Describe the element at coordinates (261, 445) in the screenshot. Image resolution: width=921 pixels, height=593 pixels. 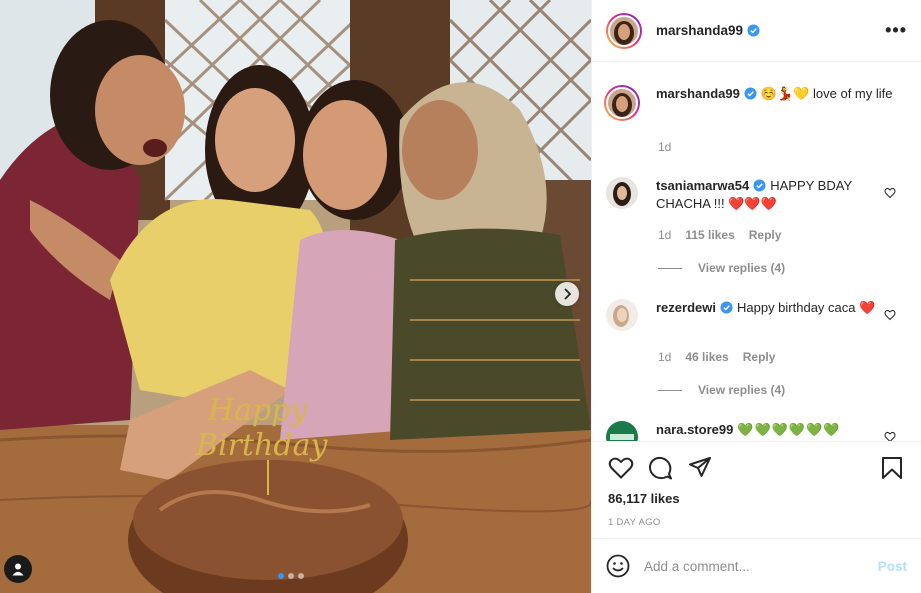
I see `svg-text: Birthday` at that location.